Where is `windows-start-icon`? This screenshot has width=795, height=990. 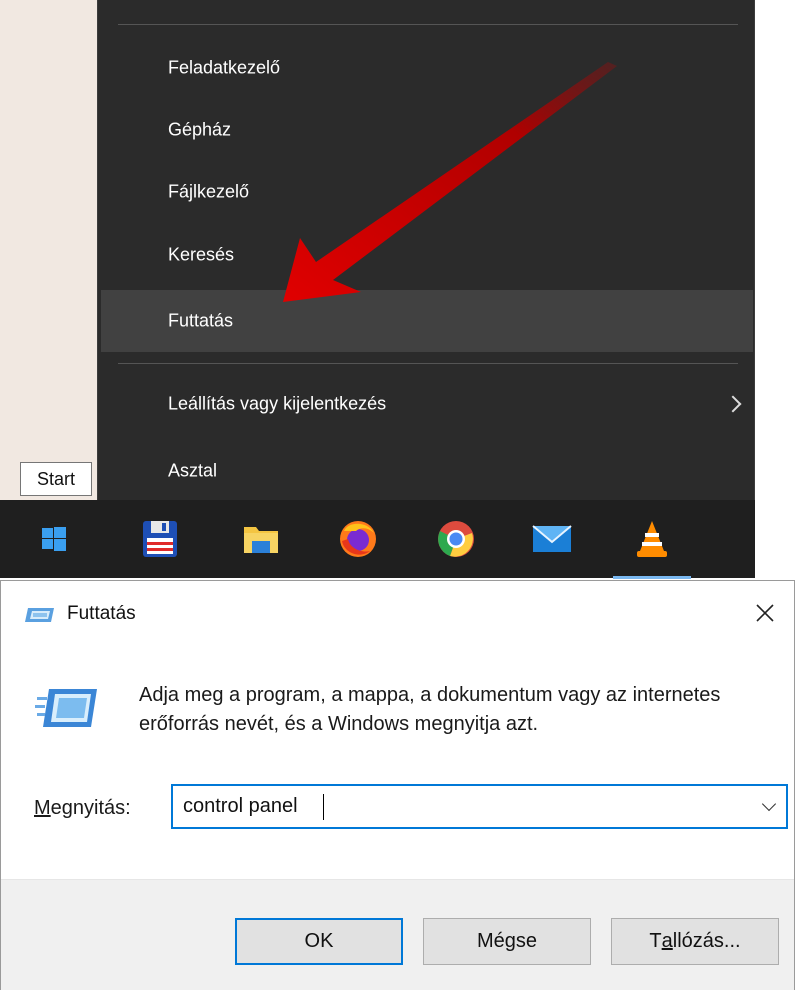
windows-start-icon is located at coordinates (54, 539).